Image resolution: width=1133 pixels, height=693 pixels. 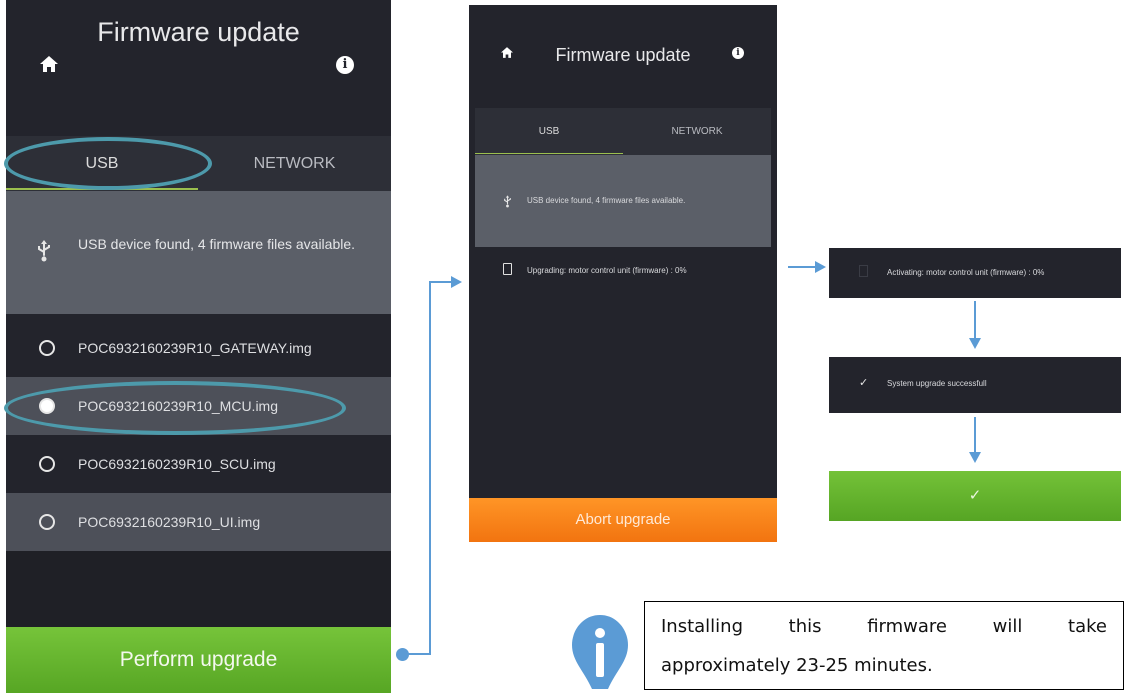 What do you see at coordinates (884, 626) in the screenshot?
I see `note-line-1: Installing this firmware will take` at bounding box center [884, 626].